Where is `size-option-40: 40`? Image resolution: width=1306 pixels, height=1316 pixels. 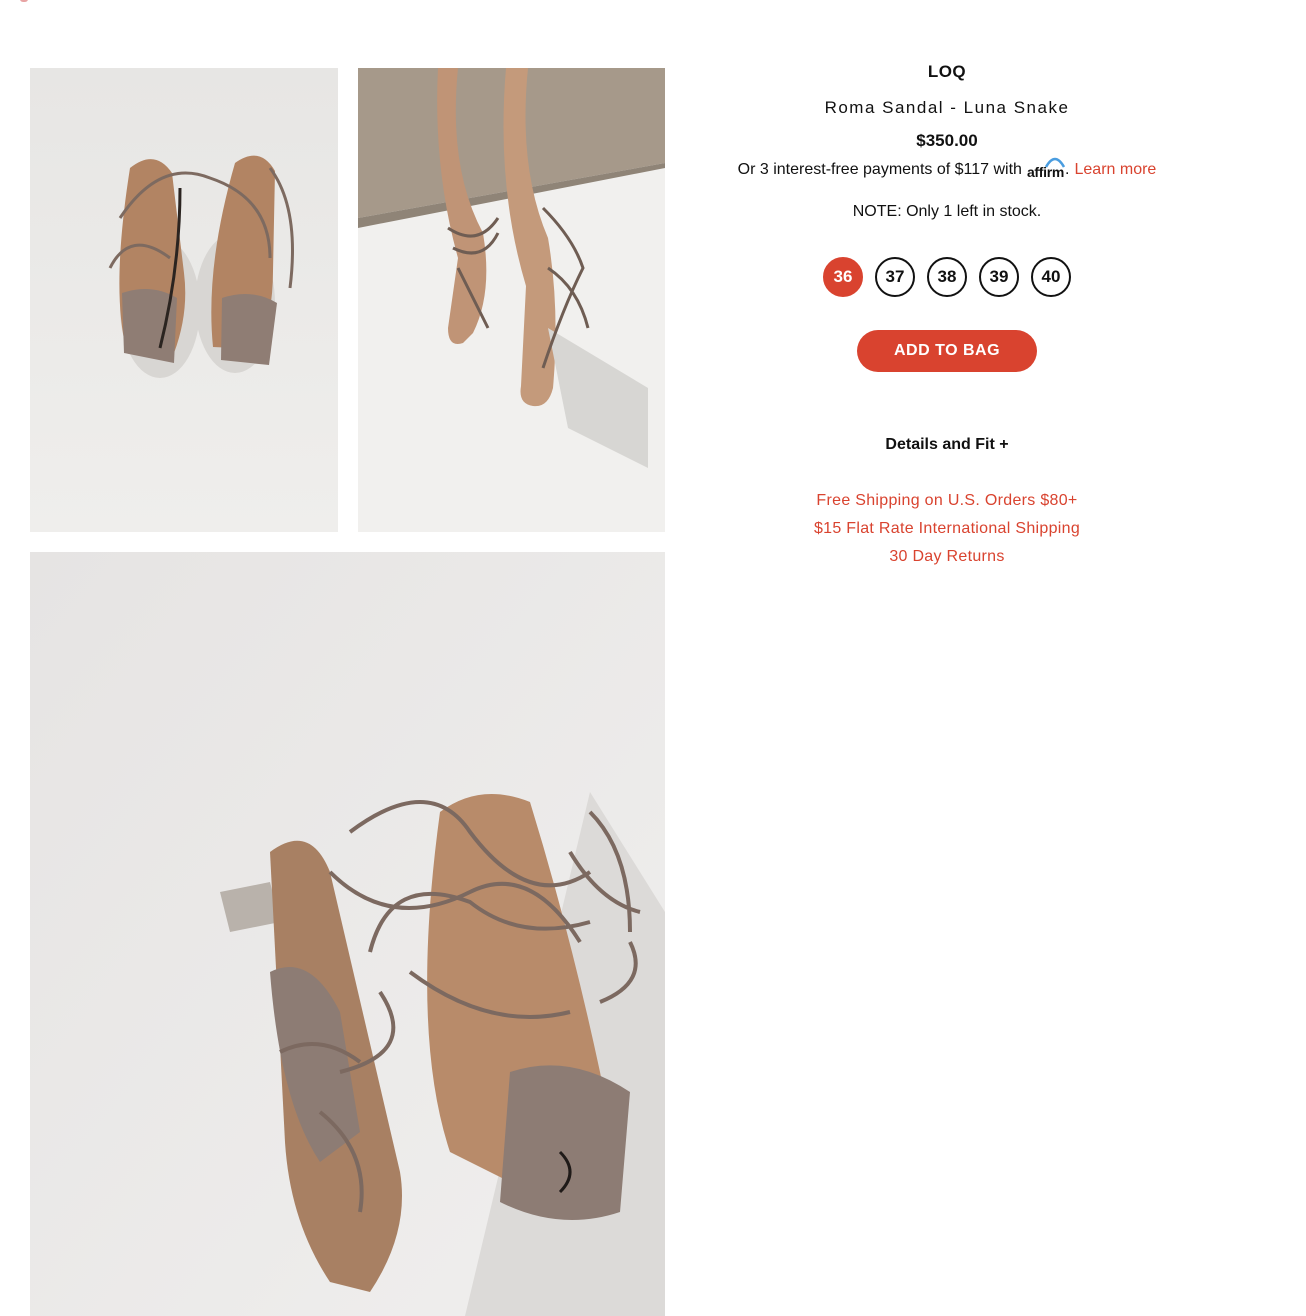 size-option-40: 40 is located at coordinates (1051, 277).